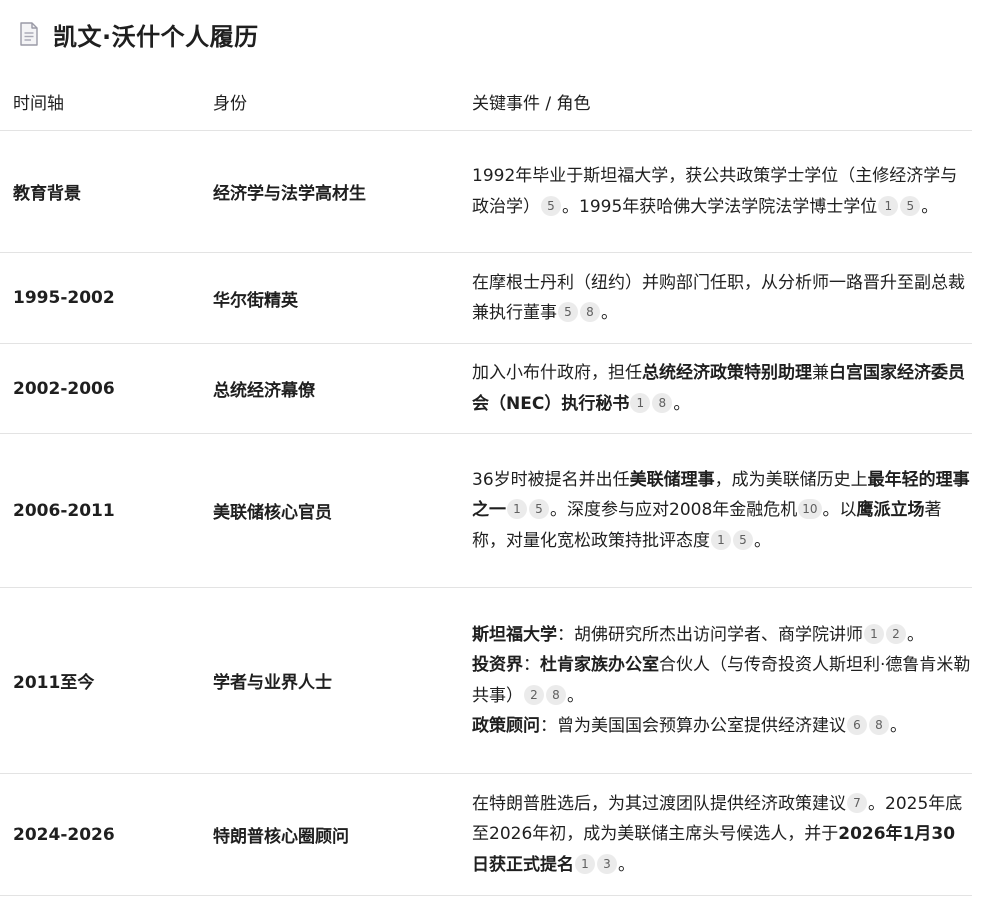  I want to click on citation-badge: 3, so click(607, 863).